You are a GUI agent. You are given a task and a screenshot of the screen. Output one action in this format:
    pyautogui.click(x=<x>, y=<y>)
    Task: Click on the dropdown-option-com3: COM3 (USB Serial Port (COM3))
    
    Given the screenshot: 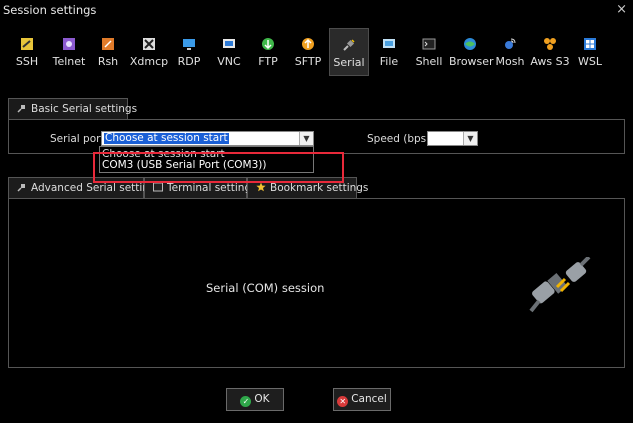 What is the action you would take?
    pyautogui.click(x=184, y=165)
    